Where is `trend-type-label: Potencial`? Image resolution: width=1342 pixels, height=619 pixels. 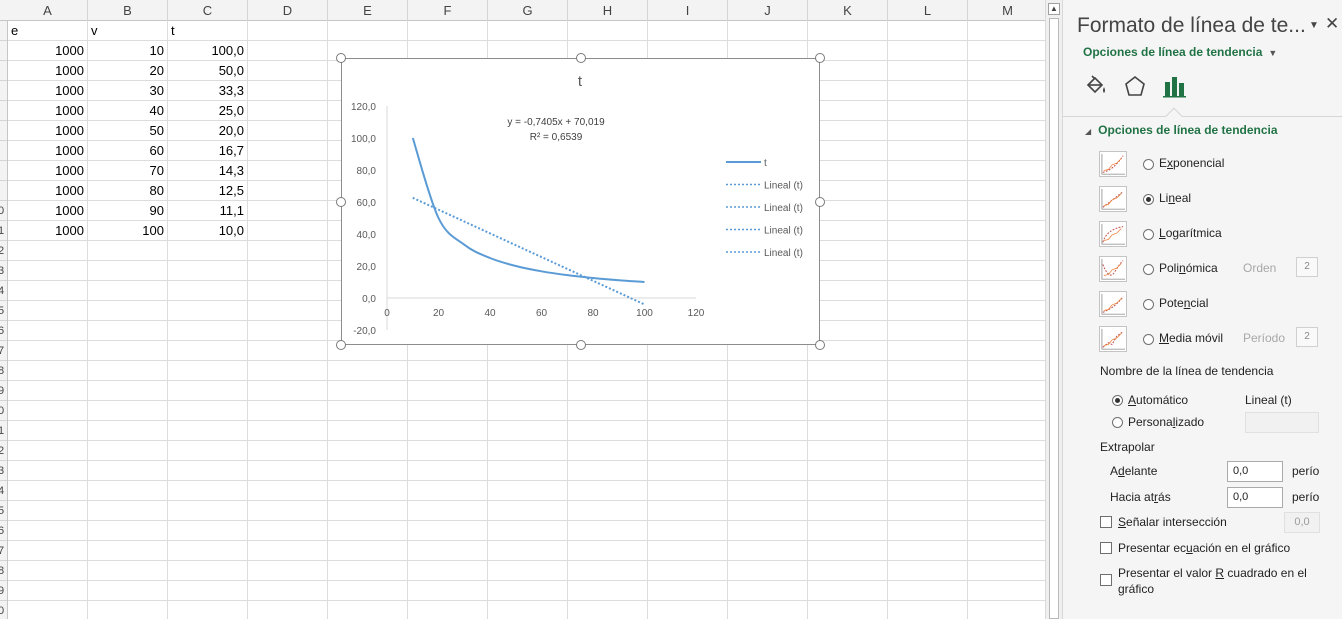 trend-type-label: Potencial is located at coordinates (1183, 303).